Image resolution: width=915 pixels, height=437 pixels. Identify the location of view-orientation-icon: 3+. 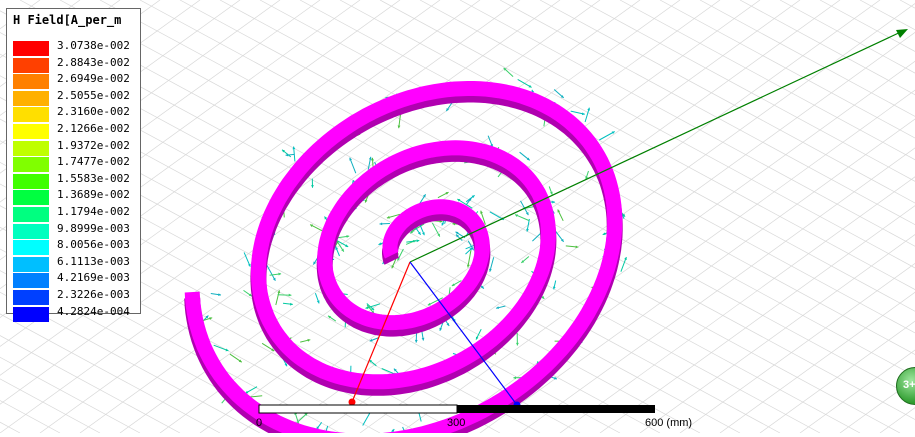
(909, 385).